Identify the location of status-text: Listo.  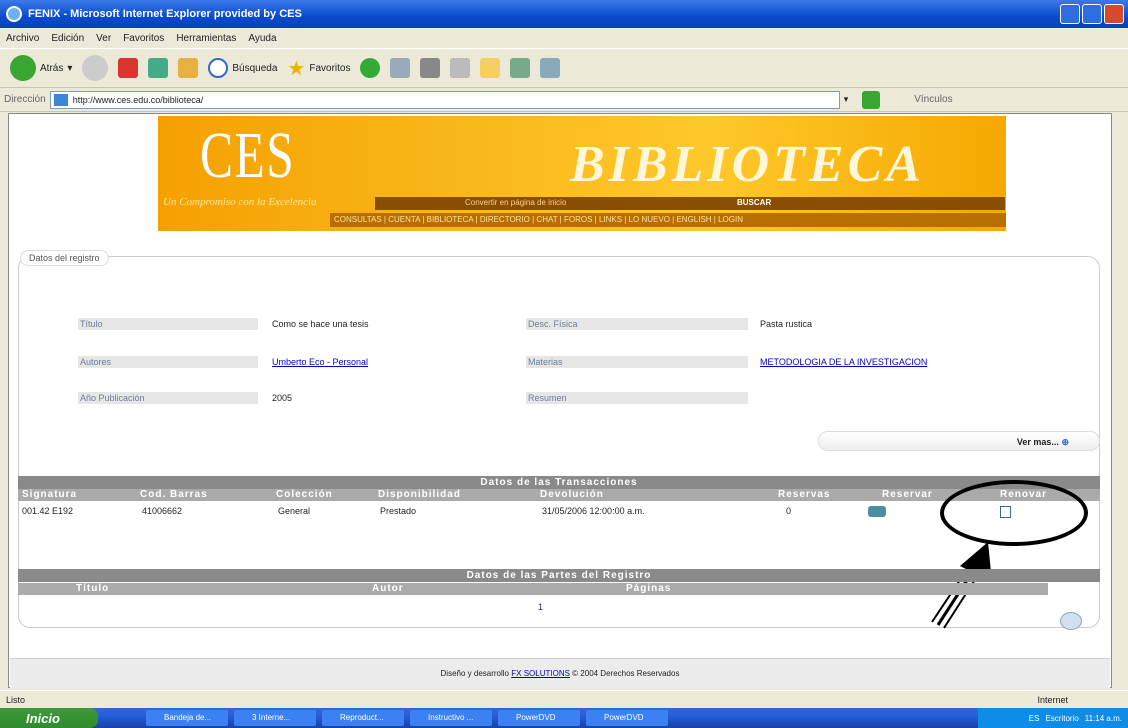
(16, 699).